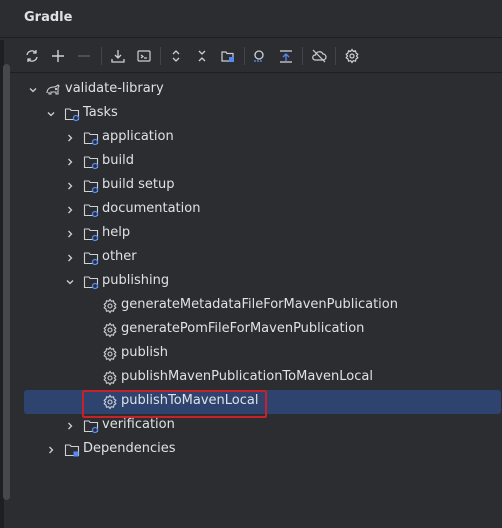  I want to click on tree-label: Tasks, so click(100, 112).